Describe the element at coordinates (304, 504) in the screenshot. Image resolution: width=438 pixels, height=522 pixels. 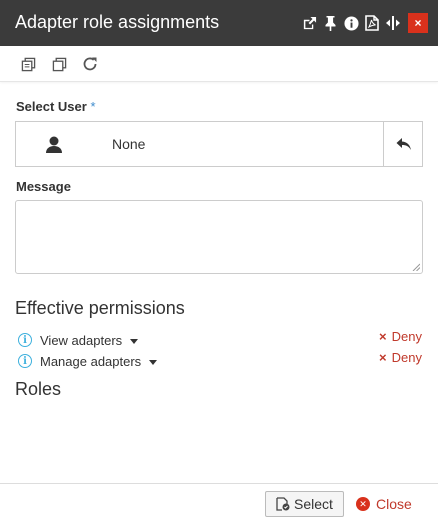
I see `select-button: Select` at that location.